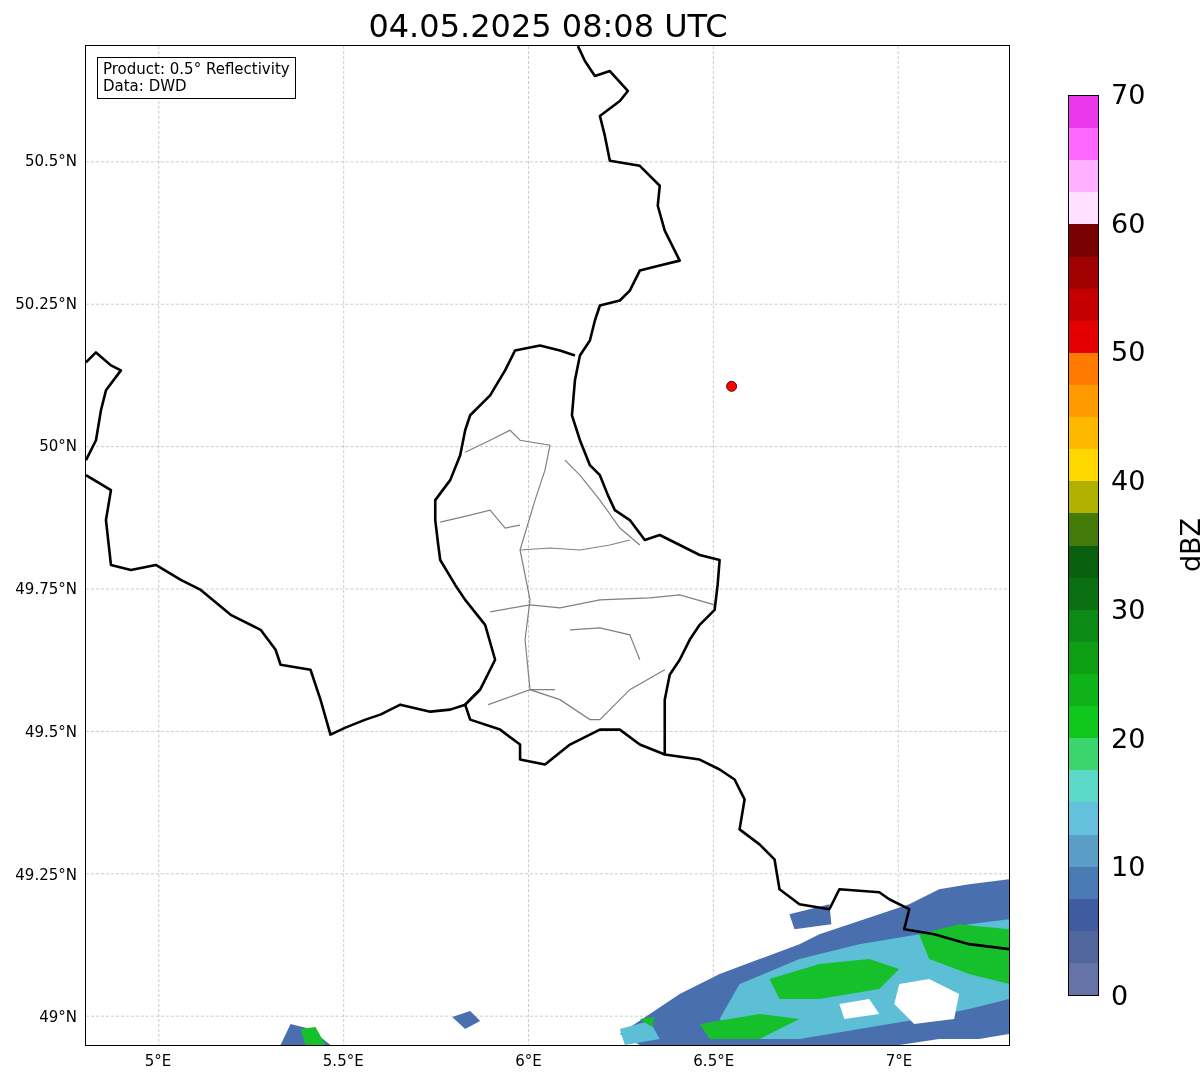 Image resolution: width=1202 pixels, height=1081 pixels. What do you see at coordinates (899, 1061) in the screenshot?
I see `axis-tick-label: 7°E` at bounding box center [899, 1061].